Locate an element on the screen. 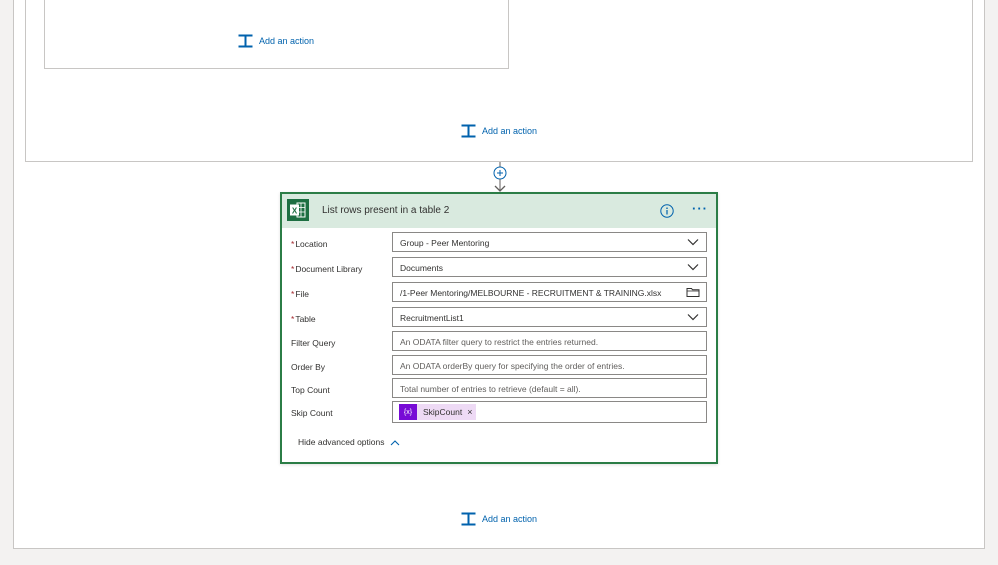  plus-connector-icon is located at coordinates (500, 178).